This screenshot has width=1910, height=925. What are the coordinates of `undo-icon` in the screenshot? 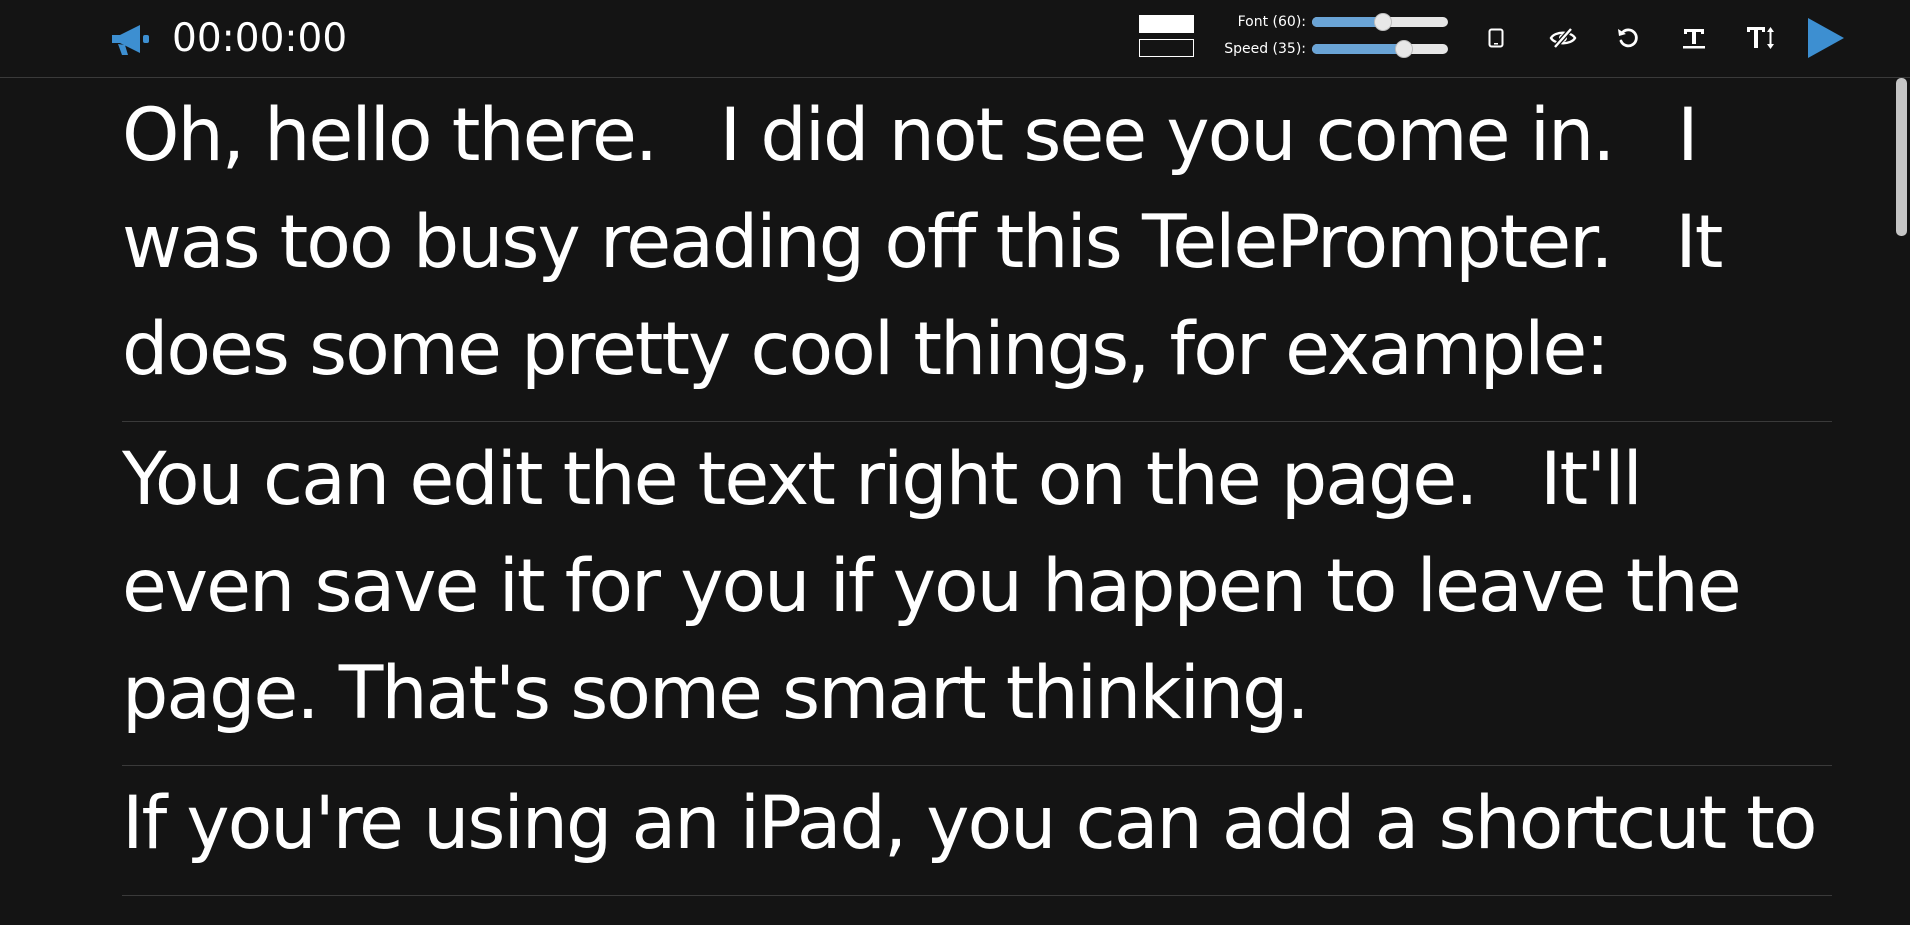 It's located at (1628, 38).